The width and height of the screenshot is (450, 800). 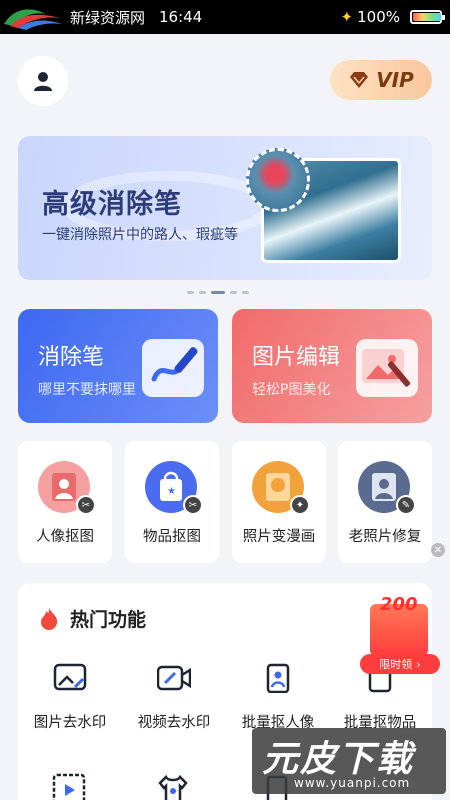 I want to click on status-bar: 新绿资源网 16:44 ✦ 100%, so click(x=225, y=17).